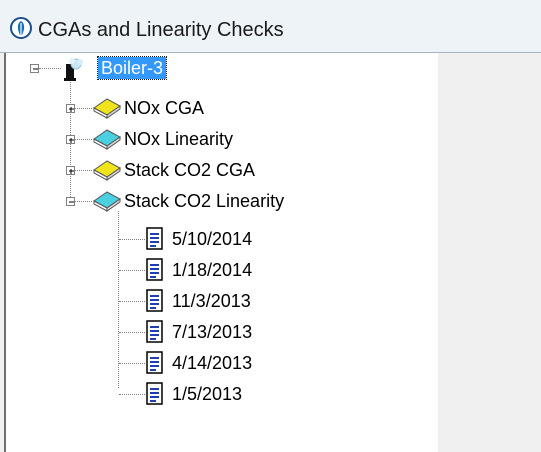 Image resolution: width=541 pixels, height=452 pixels. What do you see at coordinates (207, 394) in the screenshot?
I see `tree-item-date: 1/5/2013` at bounding box center [207, 394].